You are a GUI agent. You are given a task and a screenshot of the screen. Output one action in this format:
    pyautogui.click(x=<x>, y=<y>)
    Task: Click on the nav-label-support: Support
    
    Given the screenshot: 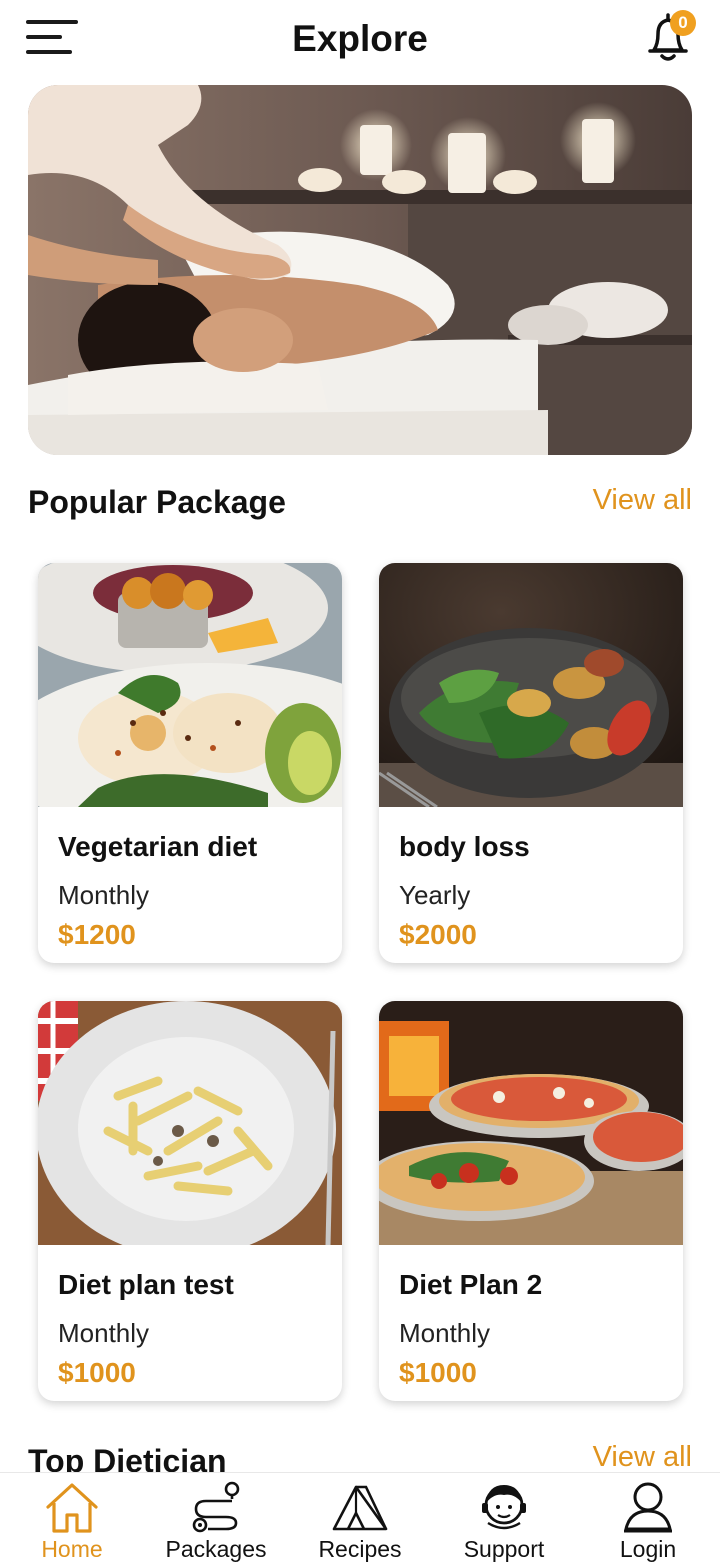 What is the action you would take?
    pyautogui.click(x=504, y=1549)
    